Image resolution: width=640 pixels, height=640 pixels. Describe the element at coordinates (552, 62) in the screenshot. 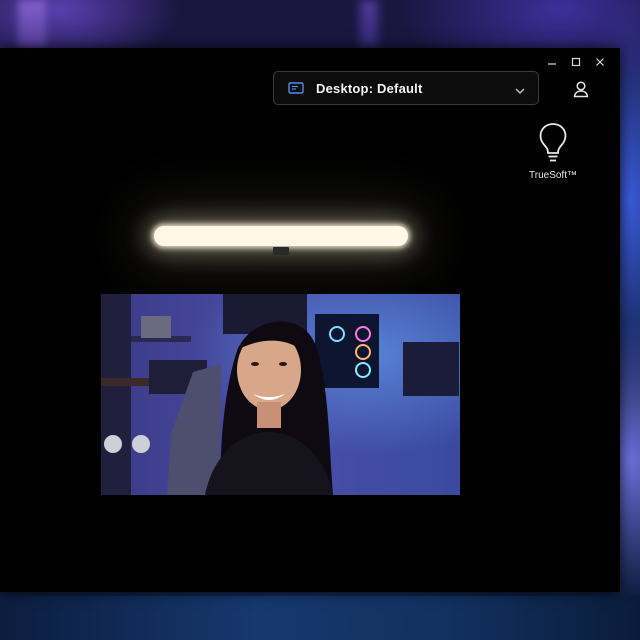

I see `minimize-icon` at that location.